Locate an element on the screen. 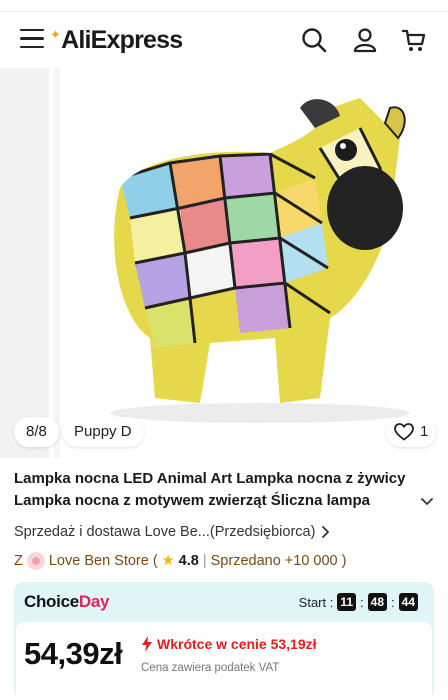 The height and width of the screenshot is (700, 448). star-icon: ★ is located at coordinates (168, 561).